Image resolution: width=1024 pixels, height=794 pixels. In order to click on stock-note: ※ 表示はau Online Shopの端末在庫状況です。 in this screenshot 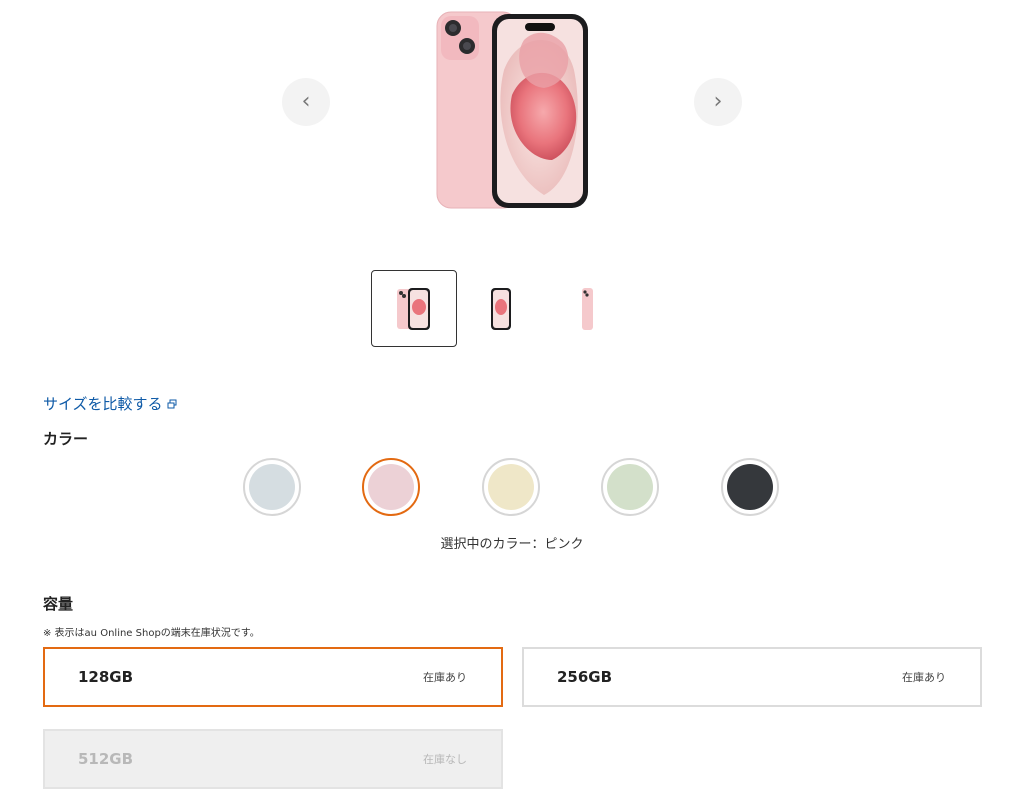, I will do `click(151, 633)`.